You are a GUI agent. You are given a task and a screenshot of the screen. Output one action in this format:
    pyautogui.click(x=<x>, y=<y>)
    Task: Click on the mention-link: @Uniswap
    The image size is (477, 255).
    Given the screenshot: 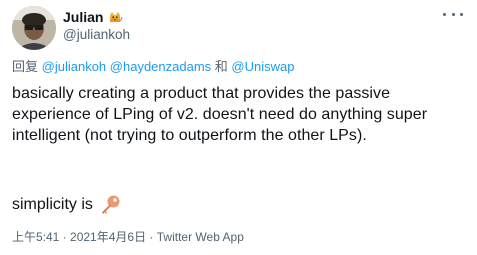 What is the action you would take?
    pyautogui.click(x=262, y=66)
    